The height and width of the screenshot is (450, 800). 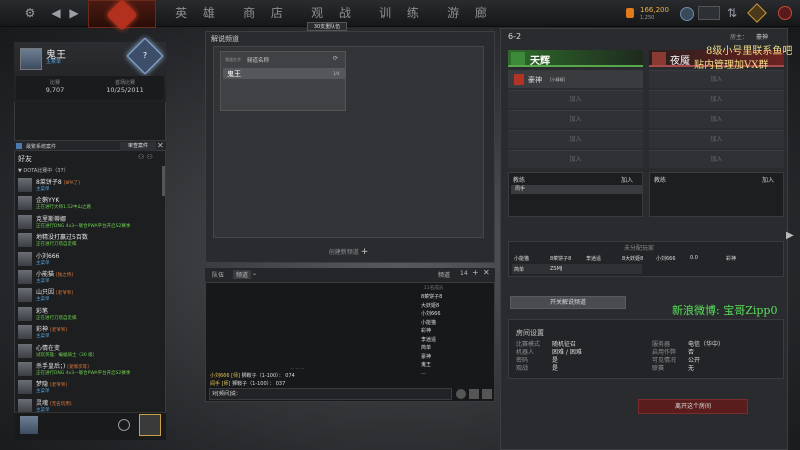 What do you see at coordinates (474, 394) in the screenshot?
I see `send-icon` at bounding box center [474, 394].